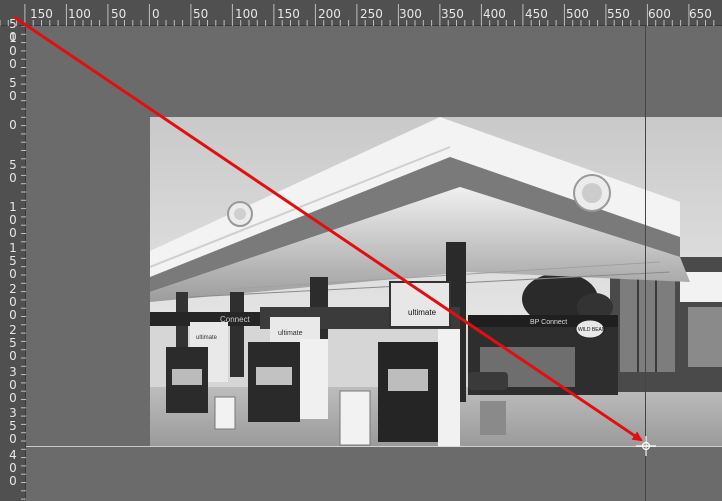 The width and height of the screenshot is (722, 501). What do you see at coordinates (156, 14) in the screenshot?
I see `hruler-label: 0` at bounding box center [156, 14].